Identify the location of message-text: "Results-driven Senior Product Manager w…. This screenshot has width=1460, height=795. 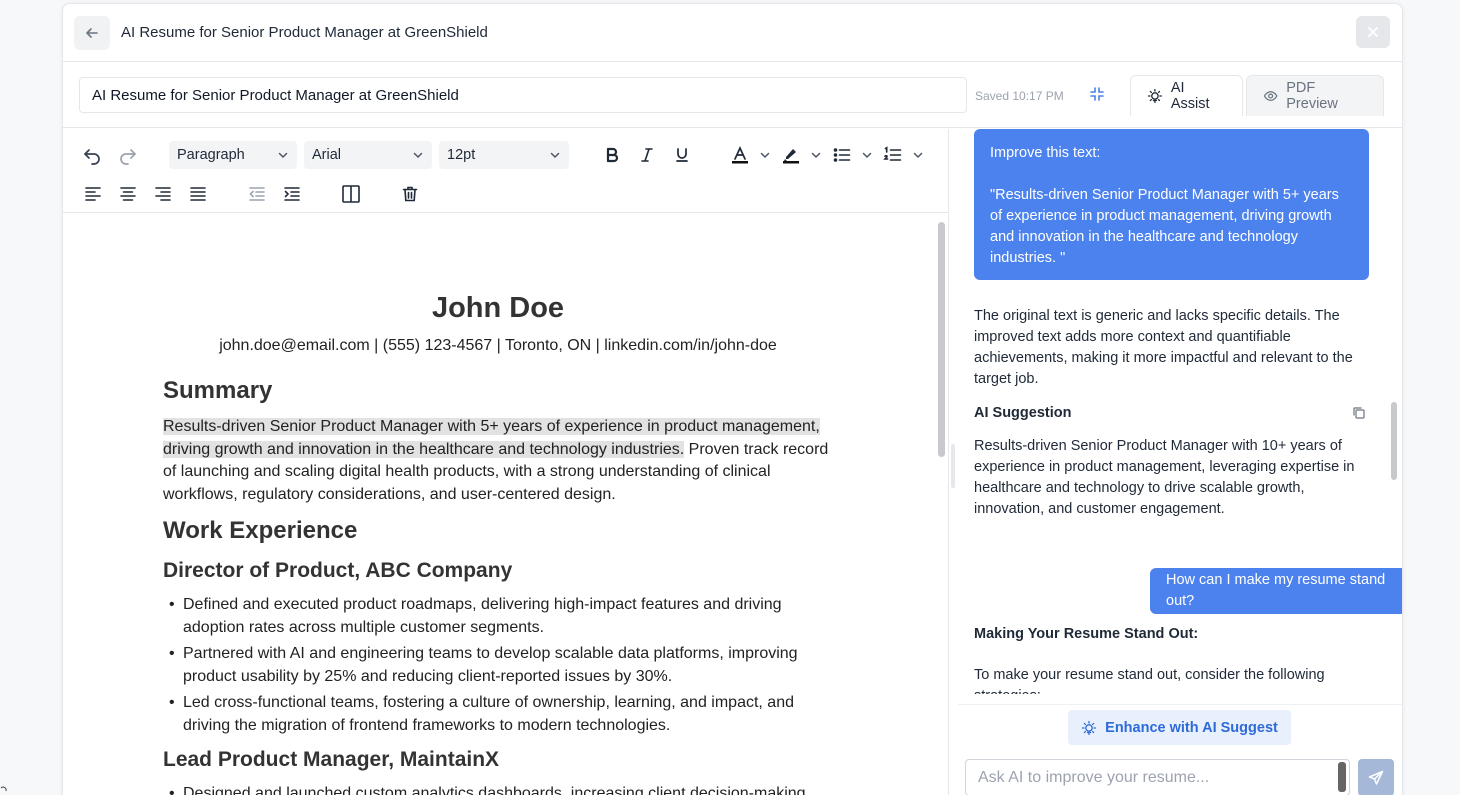
(1164, 226).